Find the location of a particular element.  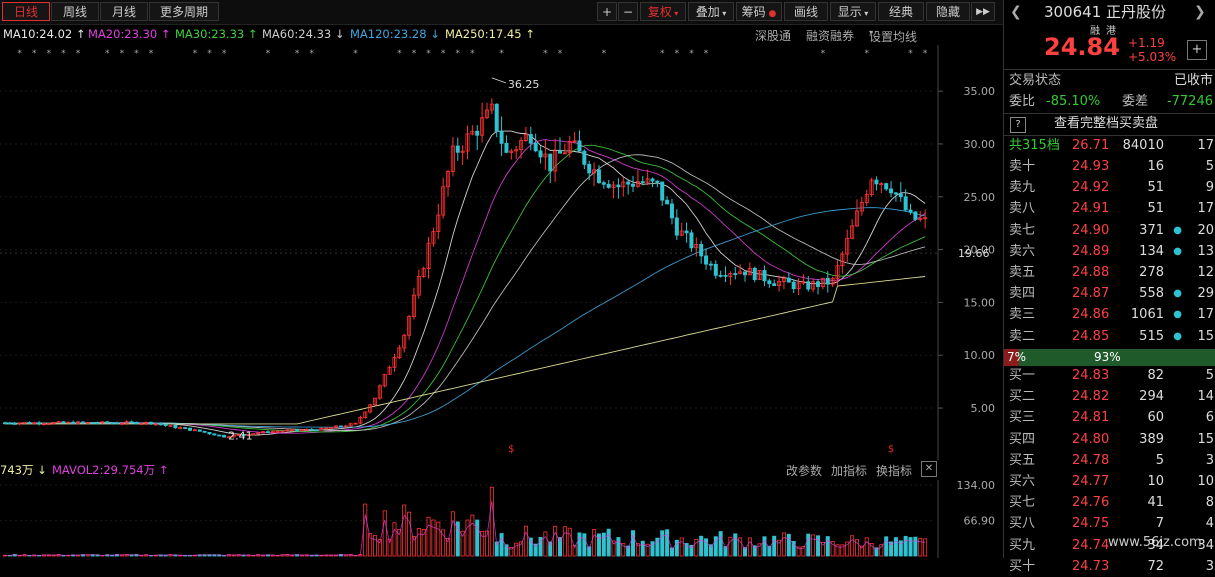

price-tick-label: 25.00 is located at coordinates (980, 197).